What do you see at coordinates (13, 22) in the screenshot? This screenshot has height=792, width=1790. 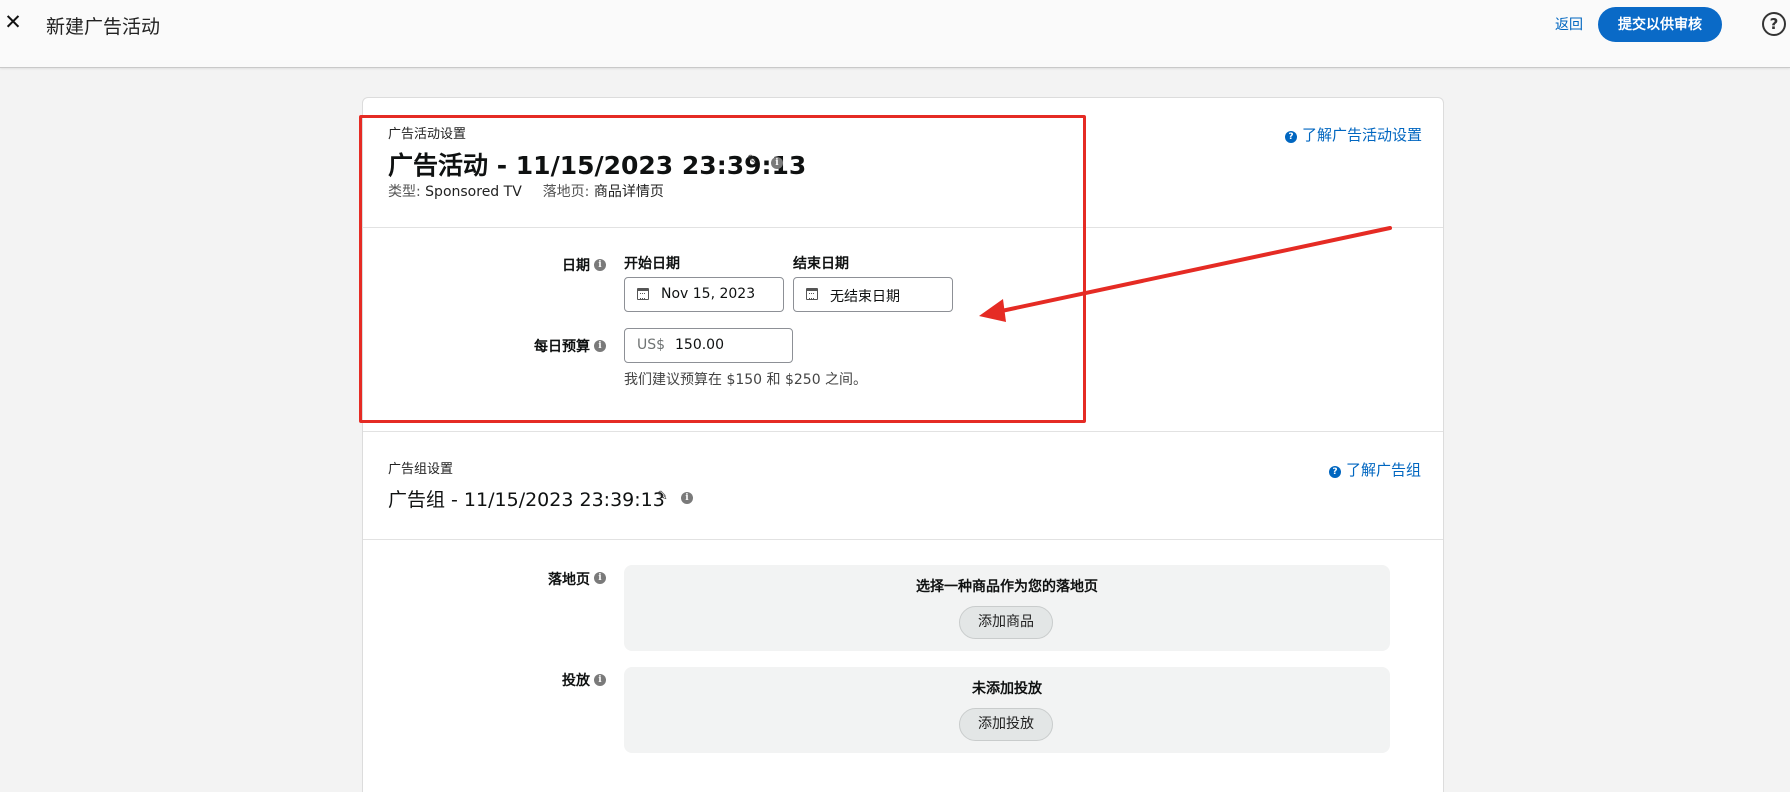 I see `close-icon: ✕` at bounding box center [13, 22].